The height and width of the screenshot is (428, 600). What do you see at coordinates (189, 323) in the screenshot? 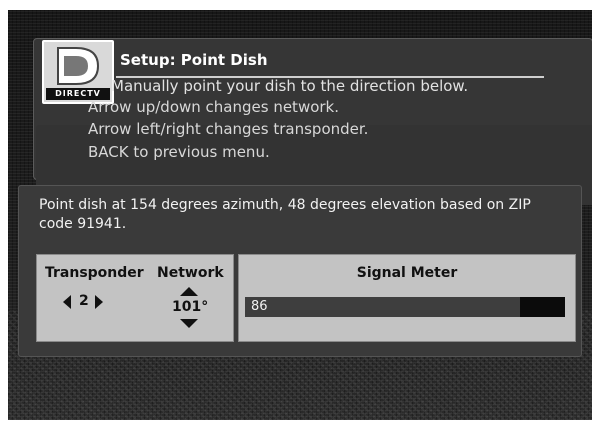
I see `network-down-arrow-icon` at bounding box center [189, 323].